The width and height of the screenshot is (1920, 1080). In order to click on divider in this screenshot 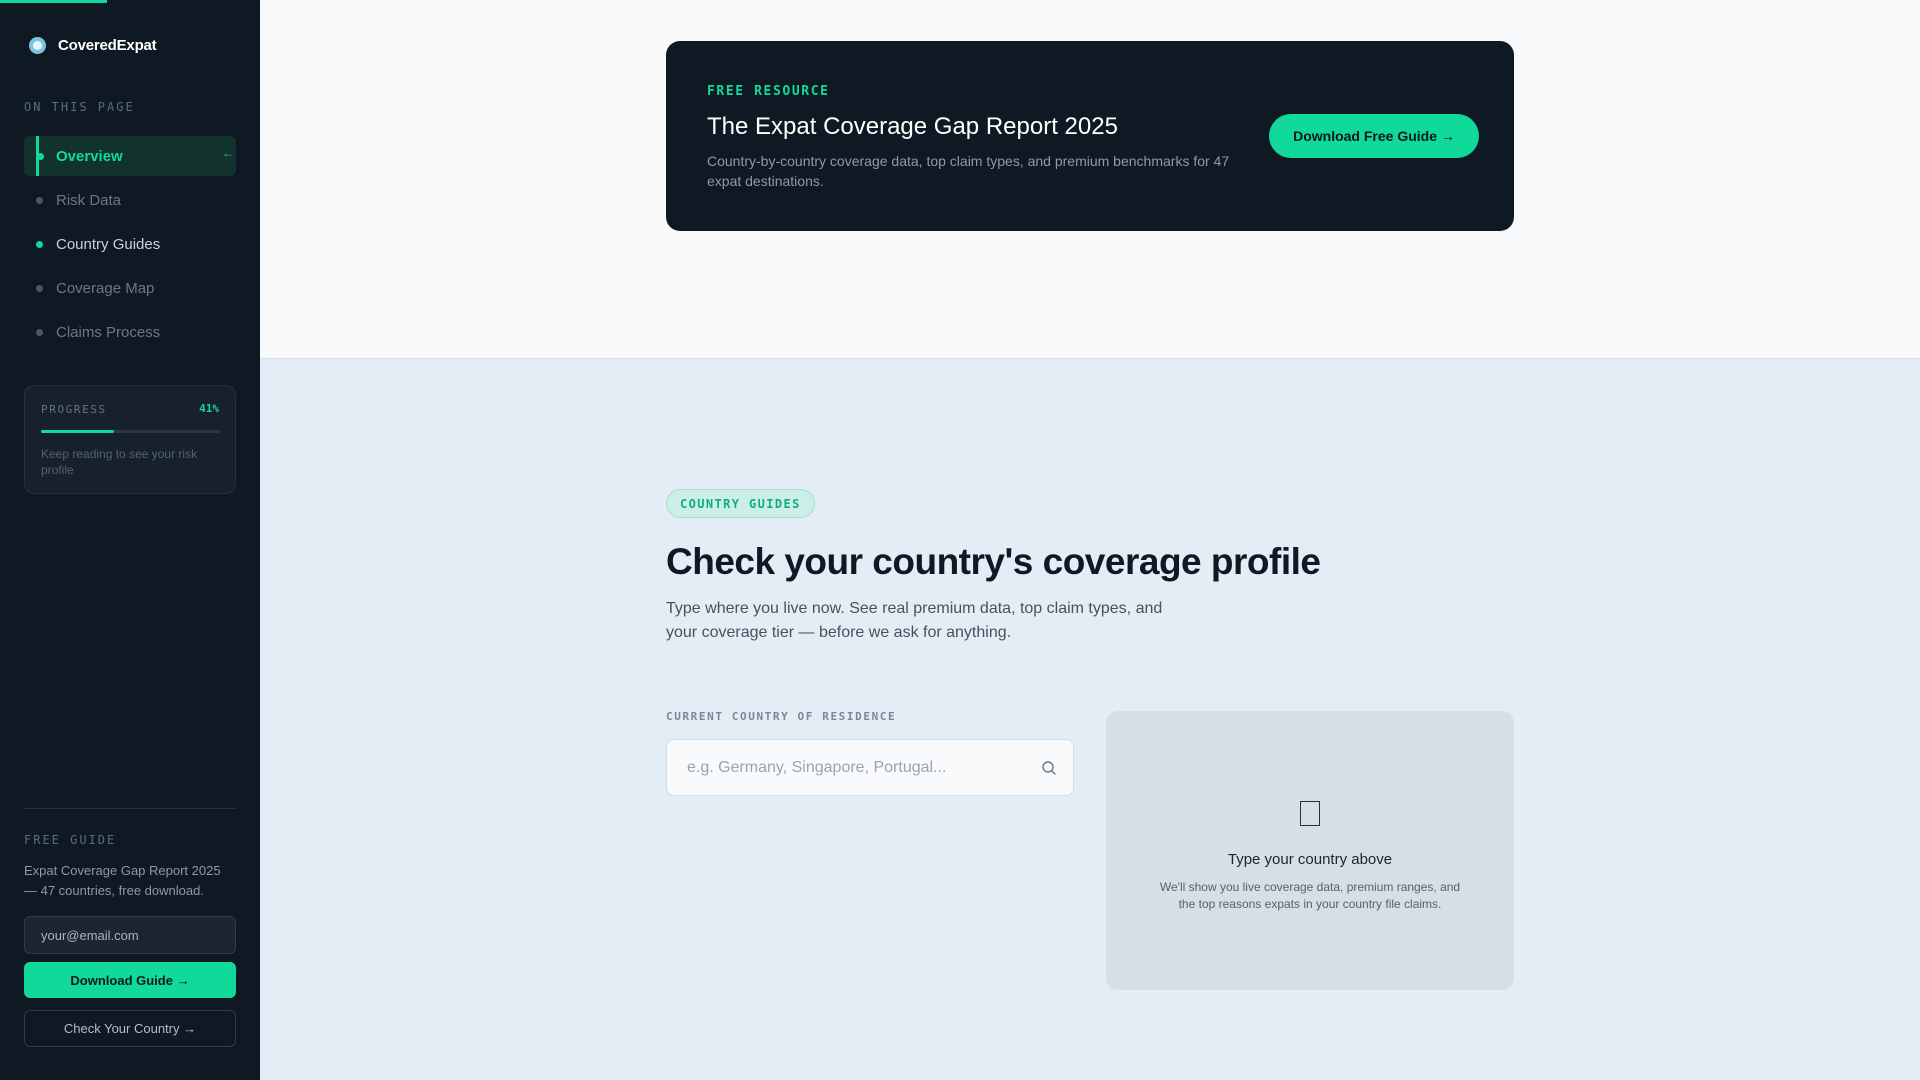, I will do `click(130, 808)`.